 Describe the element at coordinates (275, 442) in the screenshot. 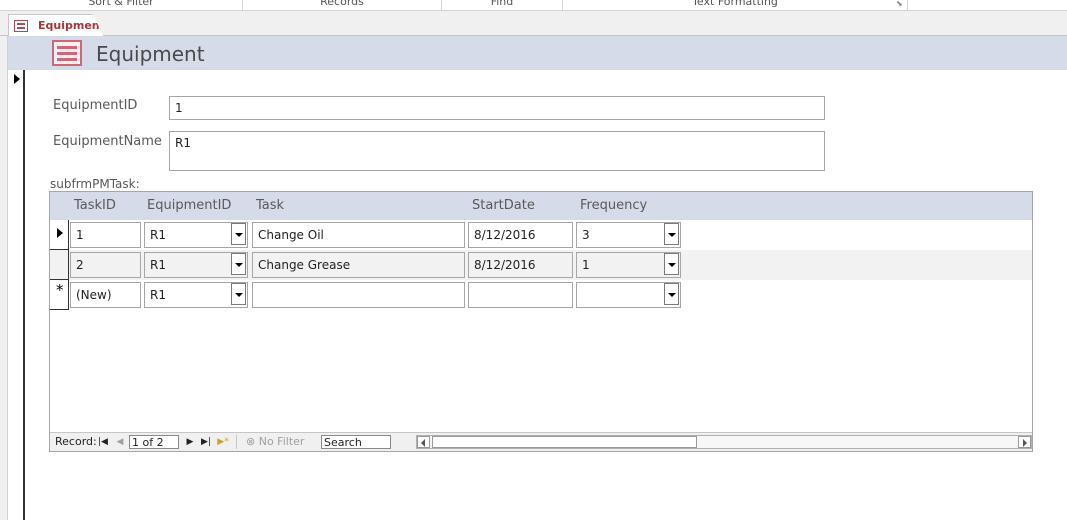

I see `no-filter-button: ⊗ No Filter` at that location.